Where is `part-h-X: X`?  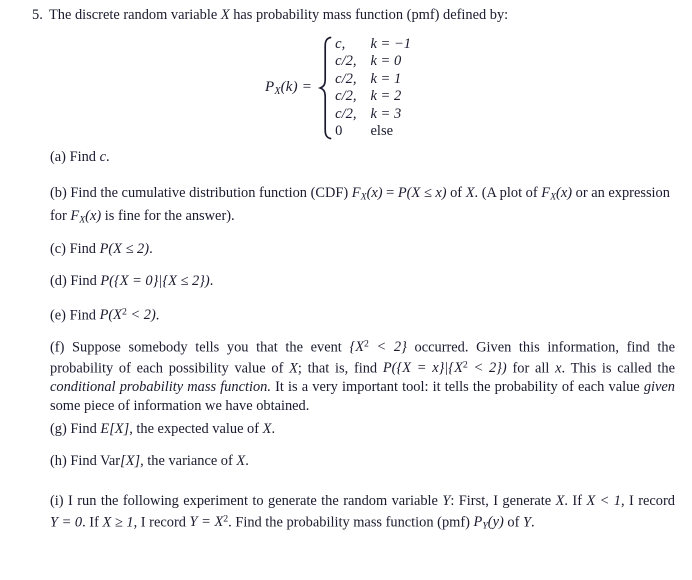 part-h-X: X is located at coordinates (241, 461).